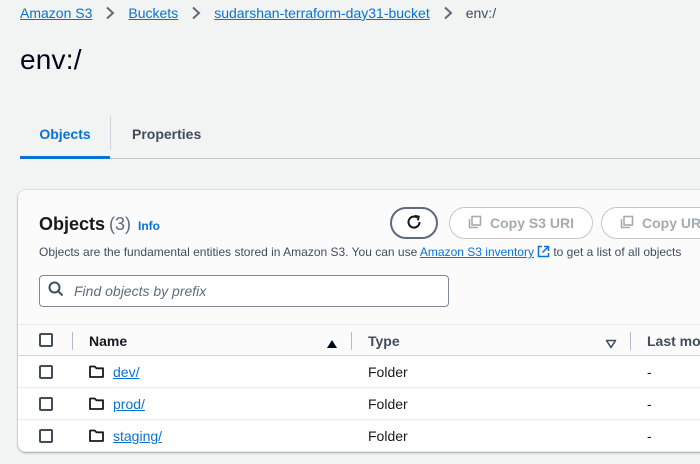 This screenshot has height=464, width=700. What do you see at coordinates (72, 224) in the screenshot?
I see `objects-heading-label: Objects` at bounding box center [72, 224].